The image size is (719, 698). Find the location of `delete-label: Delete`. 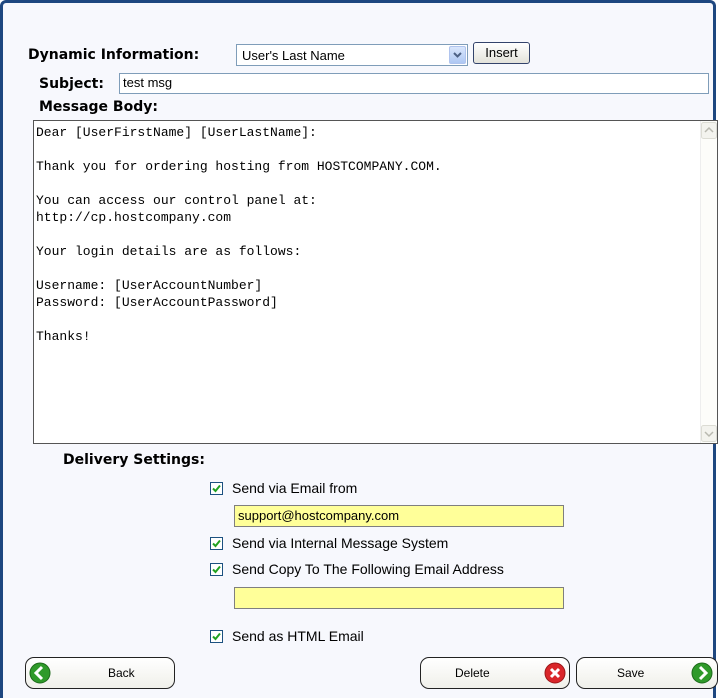

delete-label: Delete is located at coordinates (472, 673).